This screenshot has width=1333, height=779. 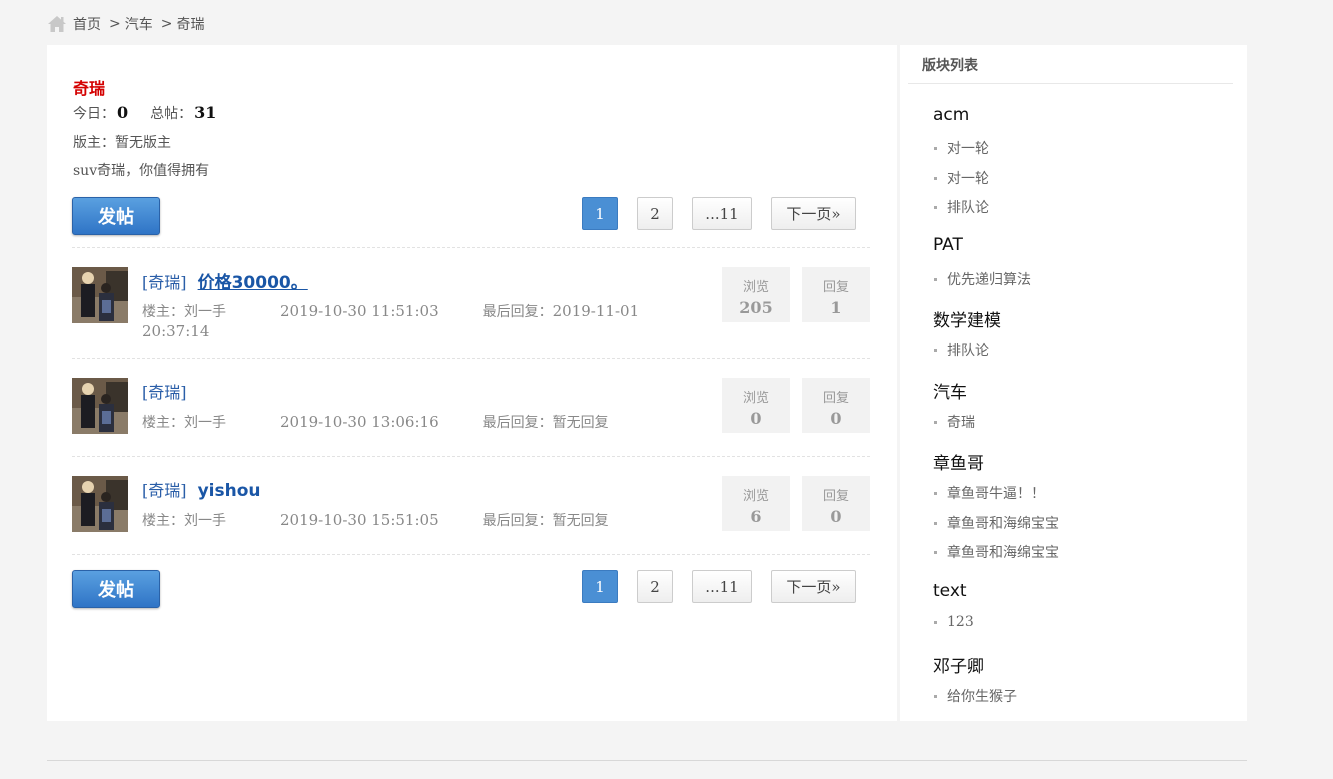 I want to click on views-box: 浏览 0, so click(x=756, y=405).